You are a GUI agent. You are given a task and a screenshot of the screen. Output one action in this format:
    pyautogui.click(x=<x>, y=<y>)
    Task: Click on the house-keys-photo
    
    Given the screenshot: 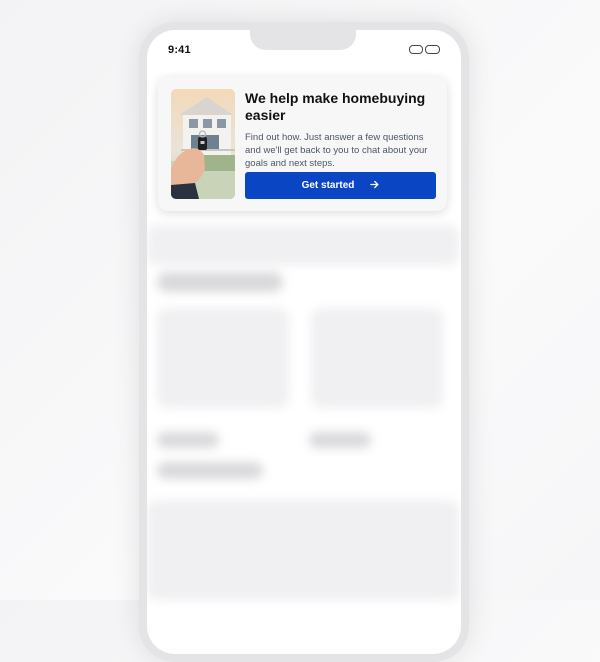 What is the action you would take?
    pyautogui.click(x=203, y=144)
    